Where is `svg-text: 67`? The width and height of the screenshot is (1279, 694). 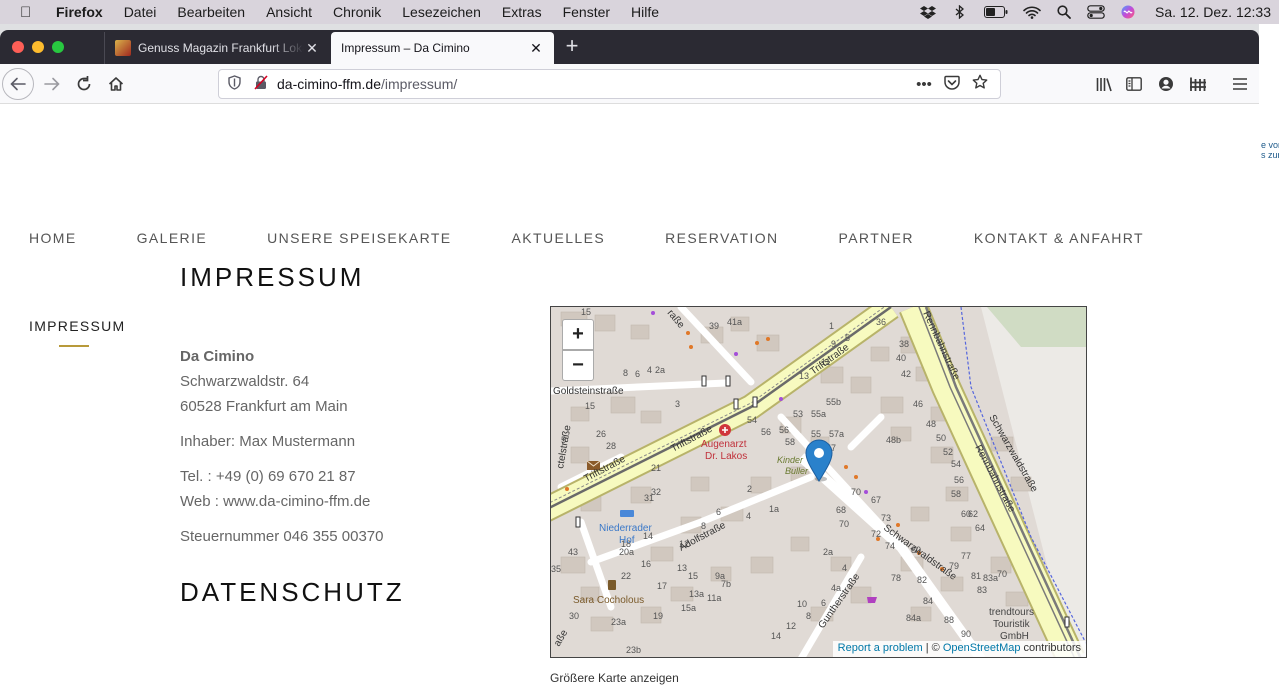 svg-text: 67 is located at coordinates (876, 500).